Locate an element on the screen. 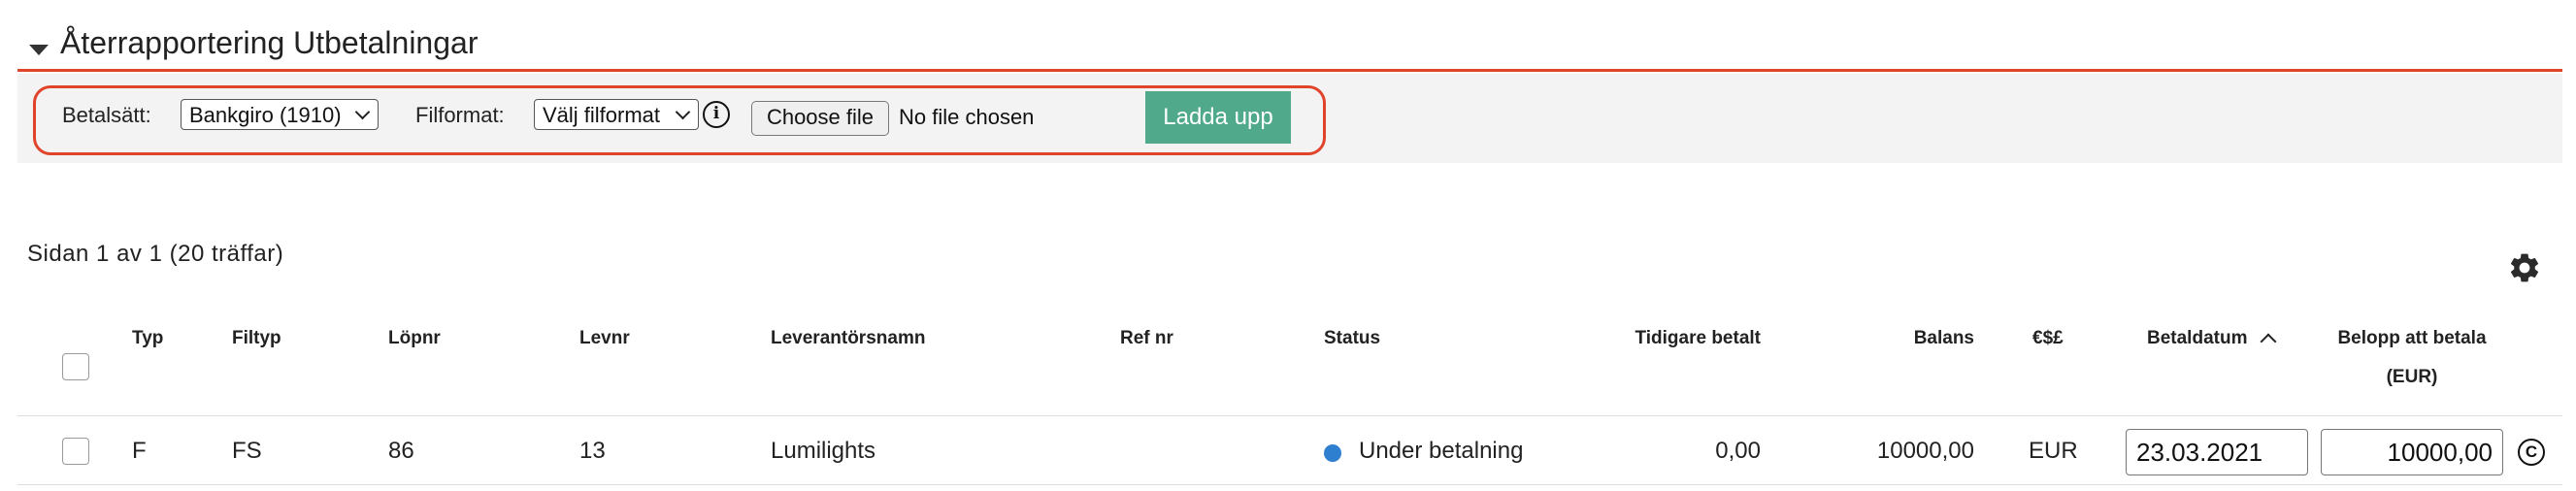 The width and height of the screenshot is (2576, 491). file-format-select: Välj filformat is located at coordinates (616, 114).